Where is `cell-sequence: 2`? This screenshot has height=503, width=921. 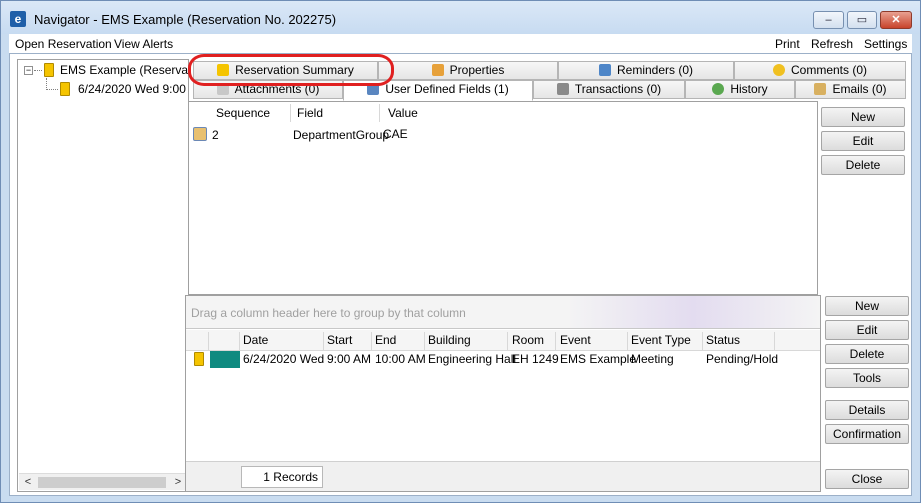 cell-sequence: 2 is located at coordinates (215, 135).